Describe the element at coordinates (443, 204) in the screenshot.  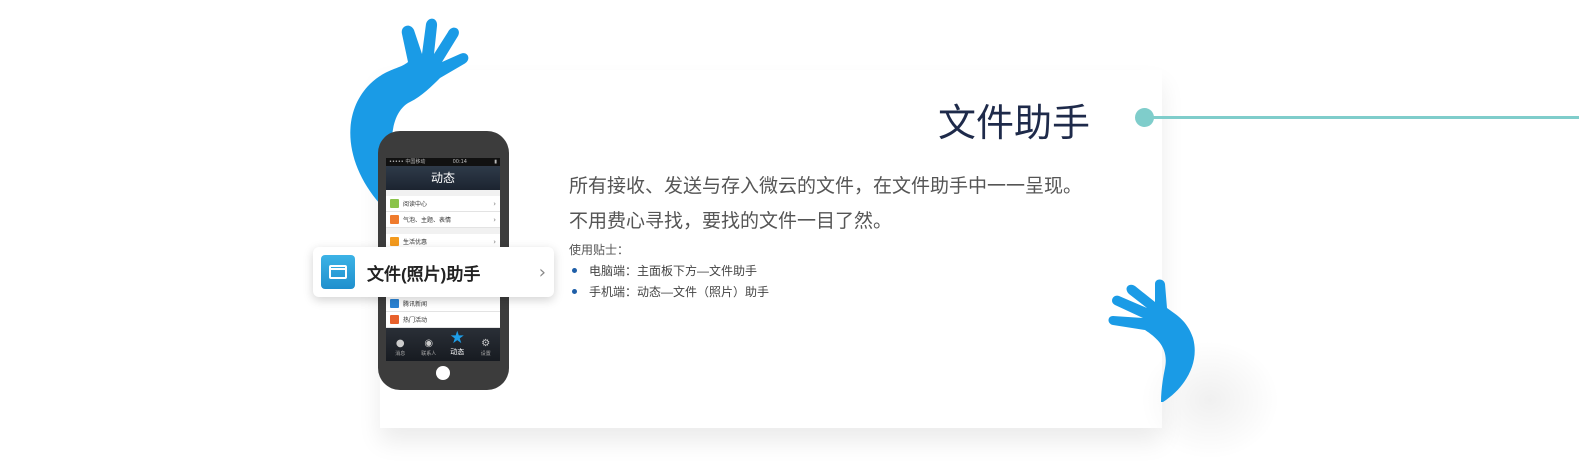
I see `list-item-reading-center: 阅读中心 ›` at that location.